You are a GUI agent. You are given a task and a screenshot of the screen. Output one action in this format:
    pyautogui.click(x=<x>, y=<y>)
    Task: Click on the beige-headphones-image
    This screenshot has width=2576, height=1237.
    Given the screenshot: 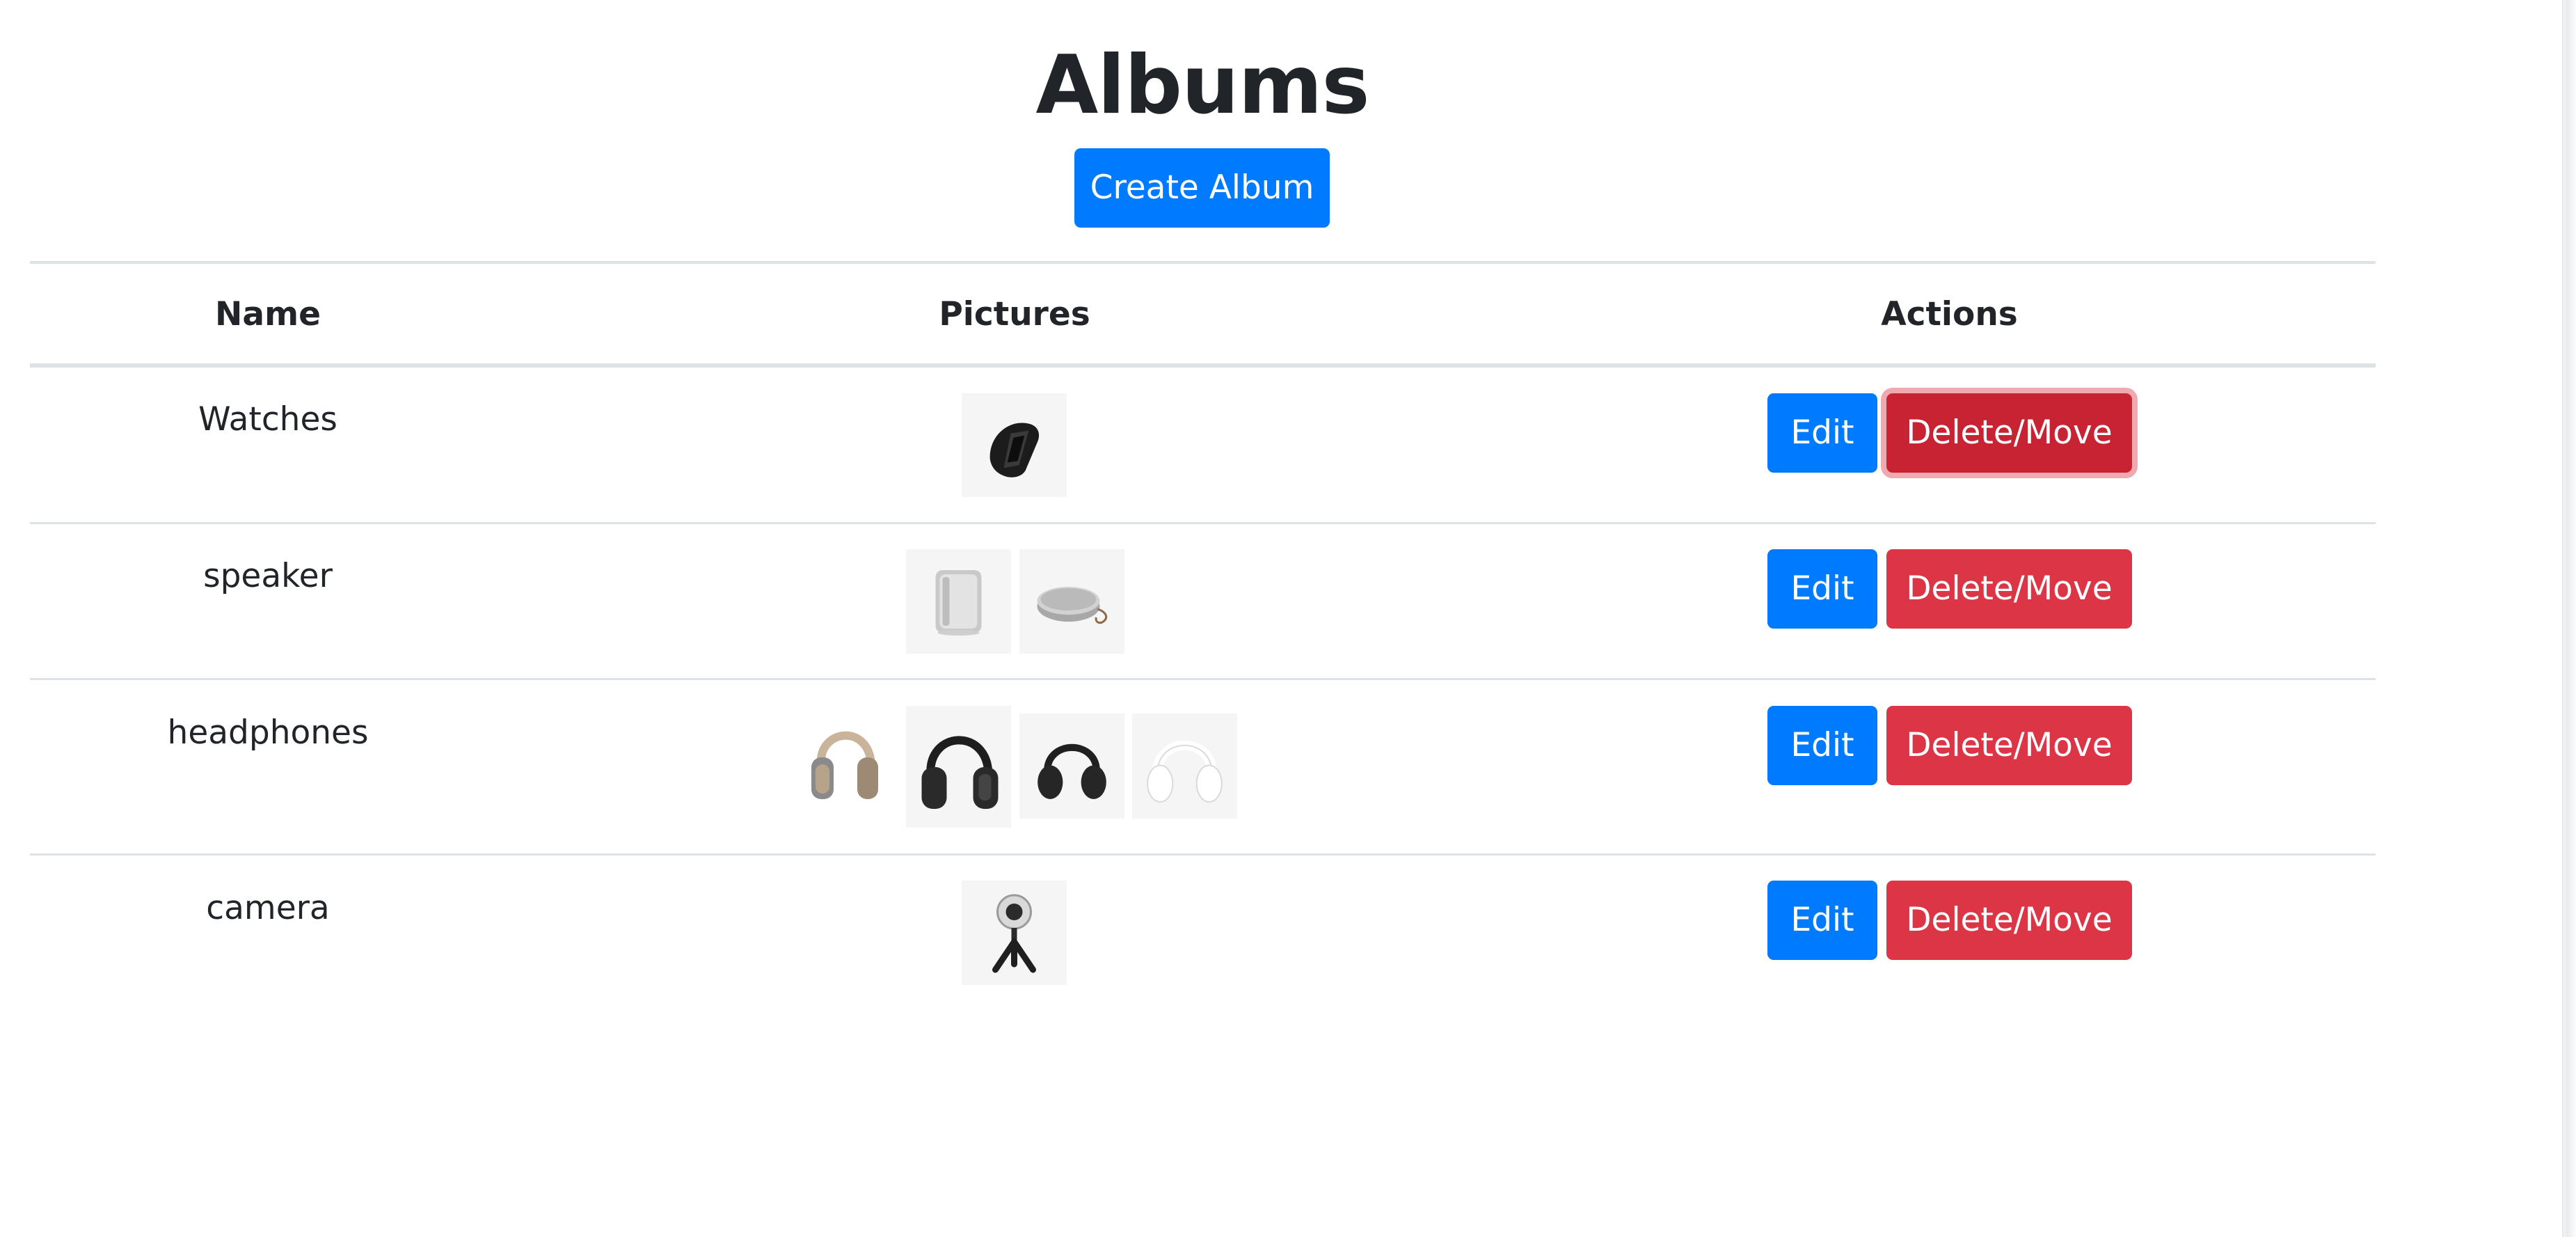 What is the action you would take?
    pyautogui.click(x=844, y=765)
    